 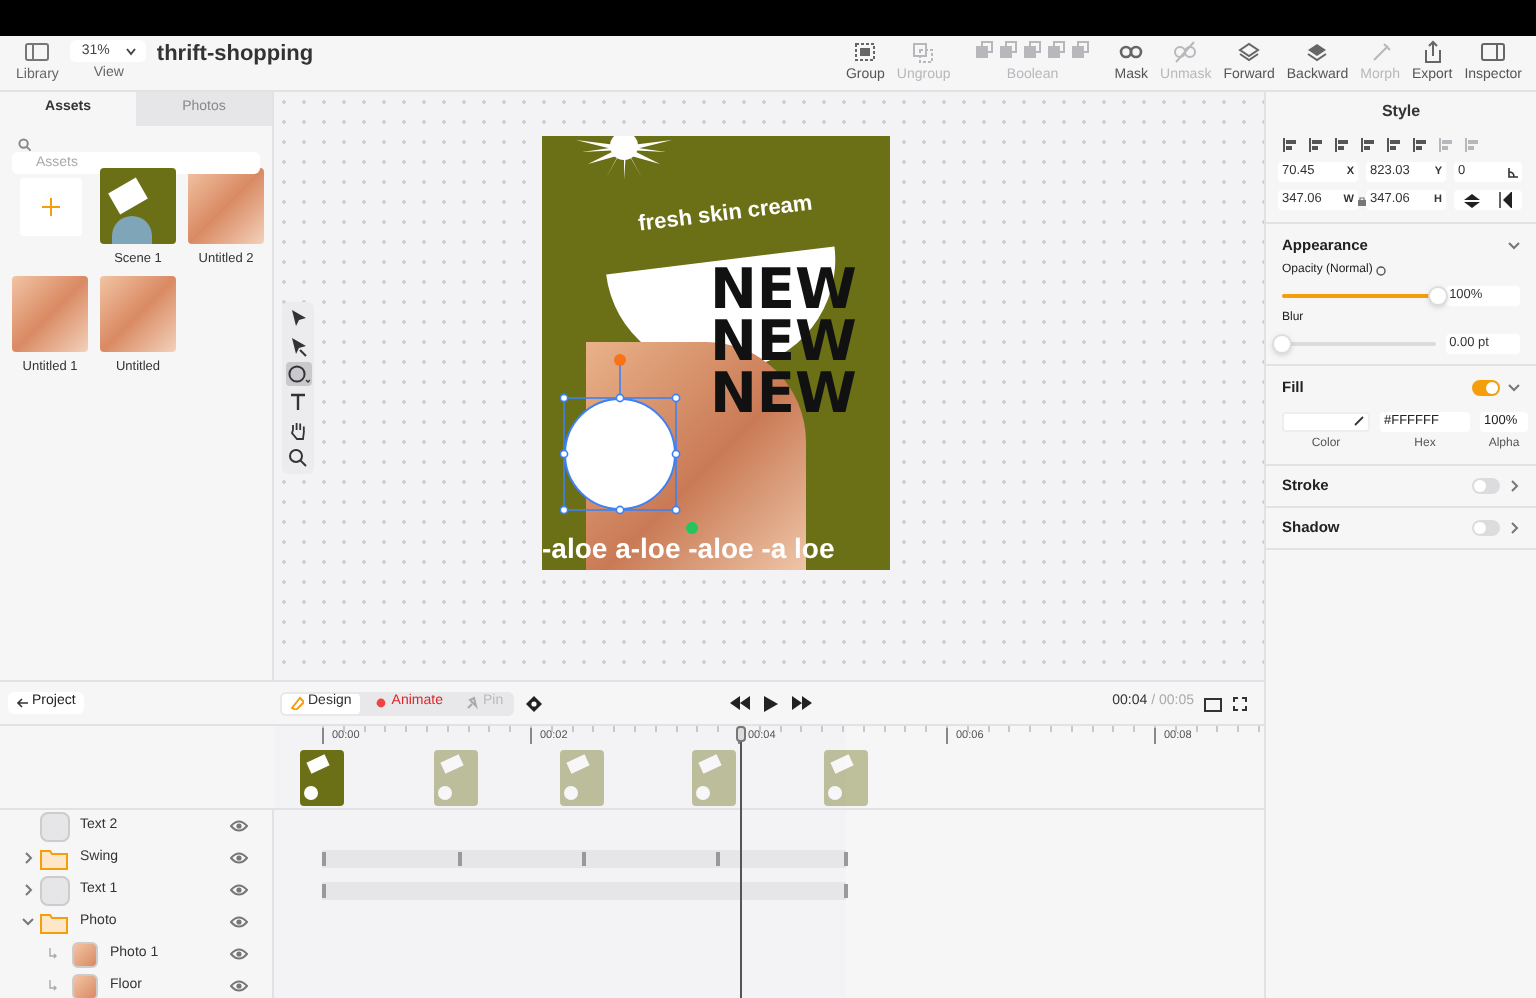 I want to click on scene-thumbnail, so click(x=138, y=206).